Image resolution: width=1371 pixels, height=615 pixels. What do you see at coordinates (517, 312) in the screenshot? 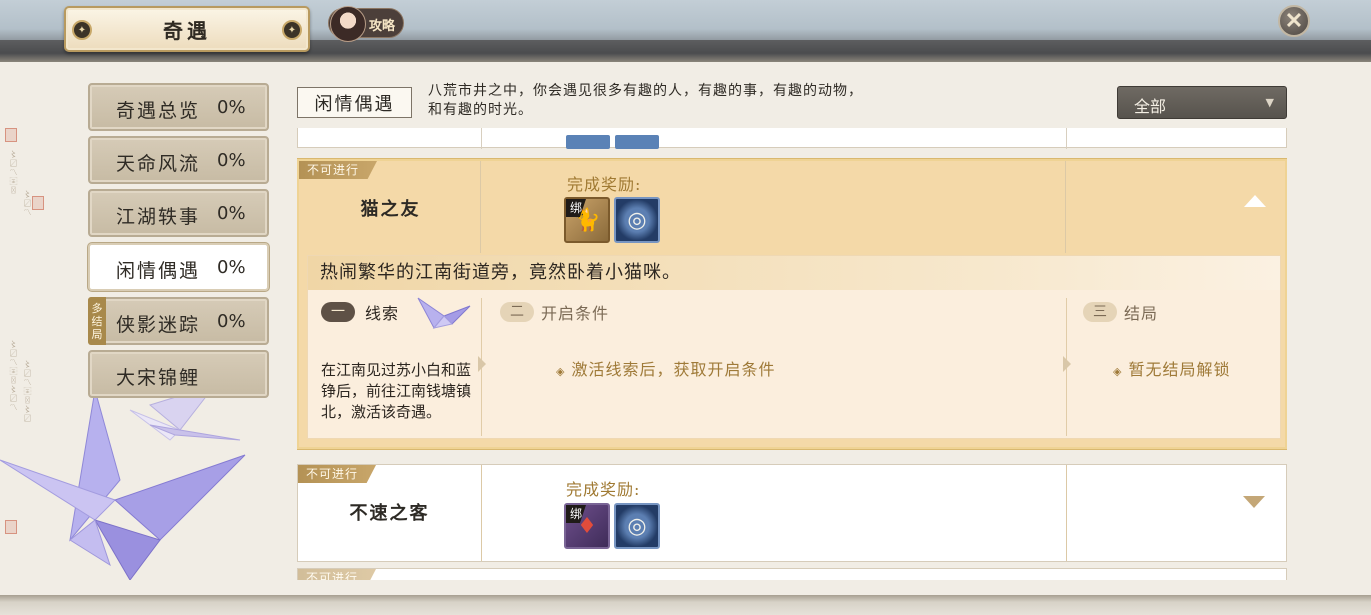
I see `step-number-badge: 二` at bounding box center [517, 312].